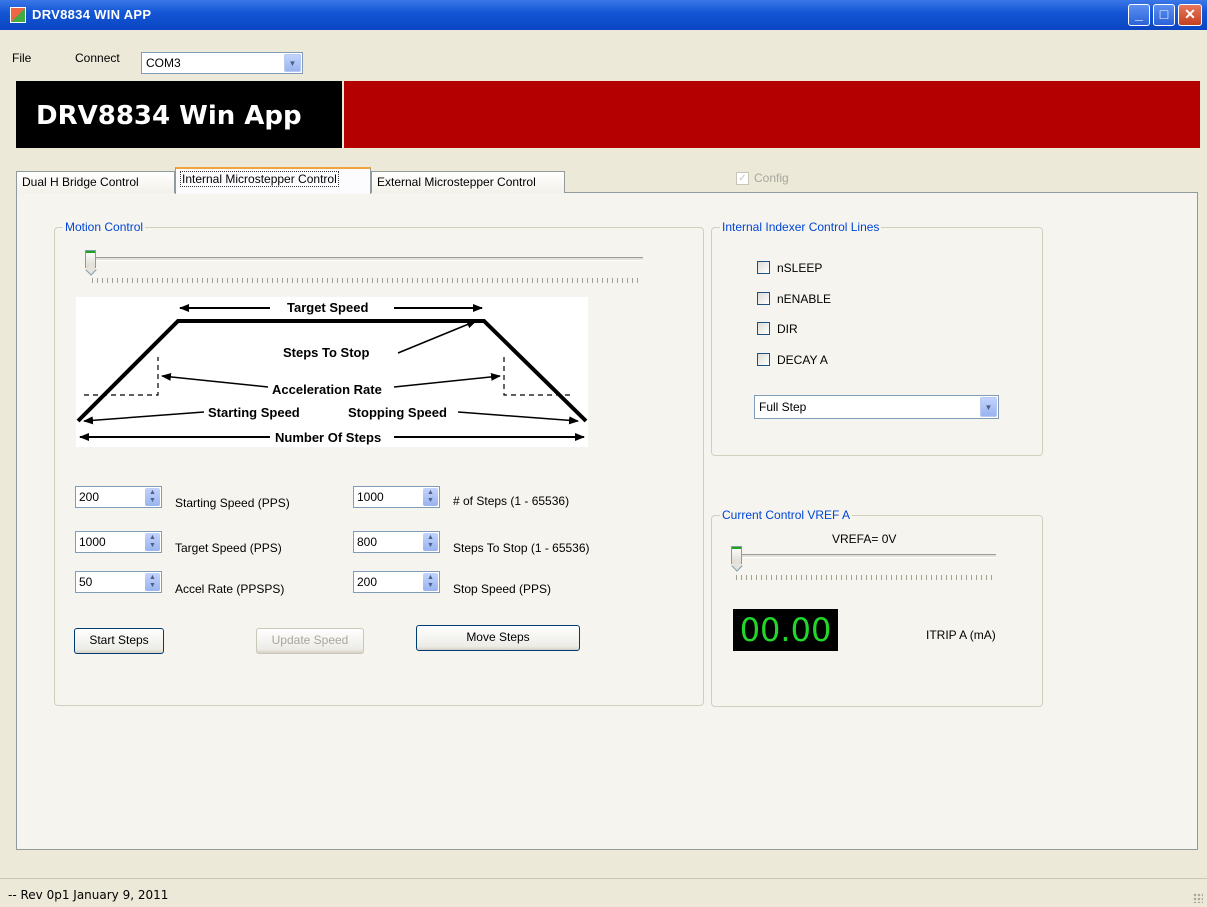  Describe the element at coordinates (215, 380) in the screenshot. I see `acceleration-arrow-left` at that location.